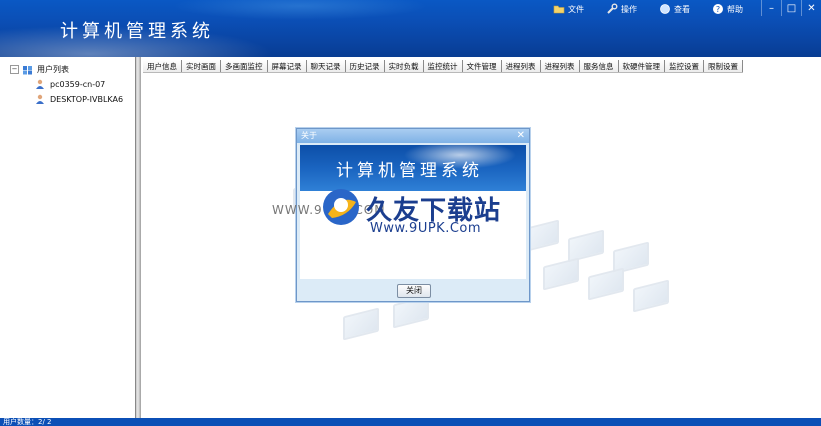  Describe the element at coordinates (341, 207) in the screenshot. I see `brand-logo-icon` at that location.